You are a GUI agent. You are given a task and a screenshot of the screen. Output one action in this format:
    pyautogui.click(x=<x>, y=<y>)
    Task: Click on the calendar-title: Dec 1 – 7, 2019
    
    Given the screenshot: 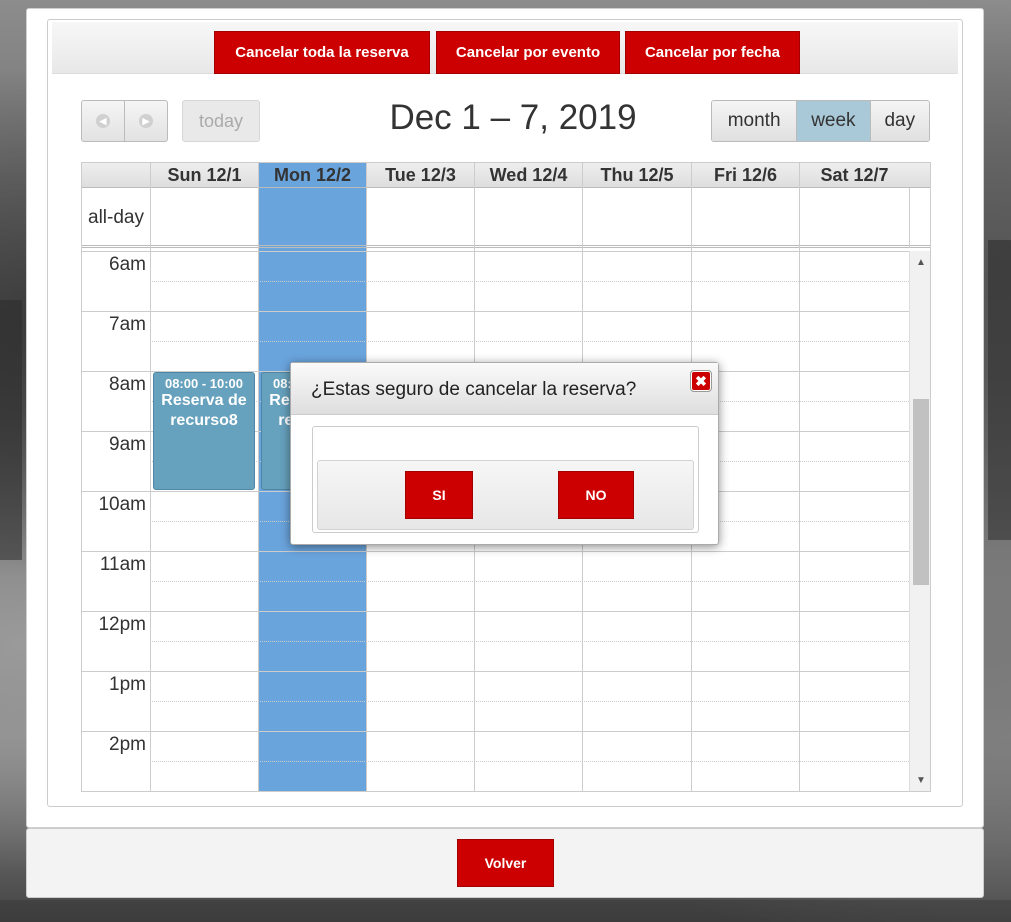 What is the action you would take?
    pyautogui.click(x=513, y=117)
    